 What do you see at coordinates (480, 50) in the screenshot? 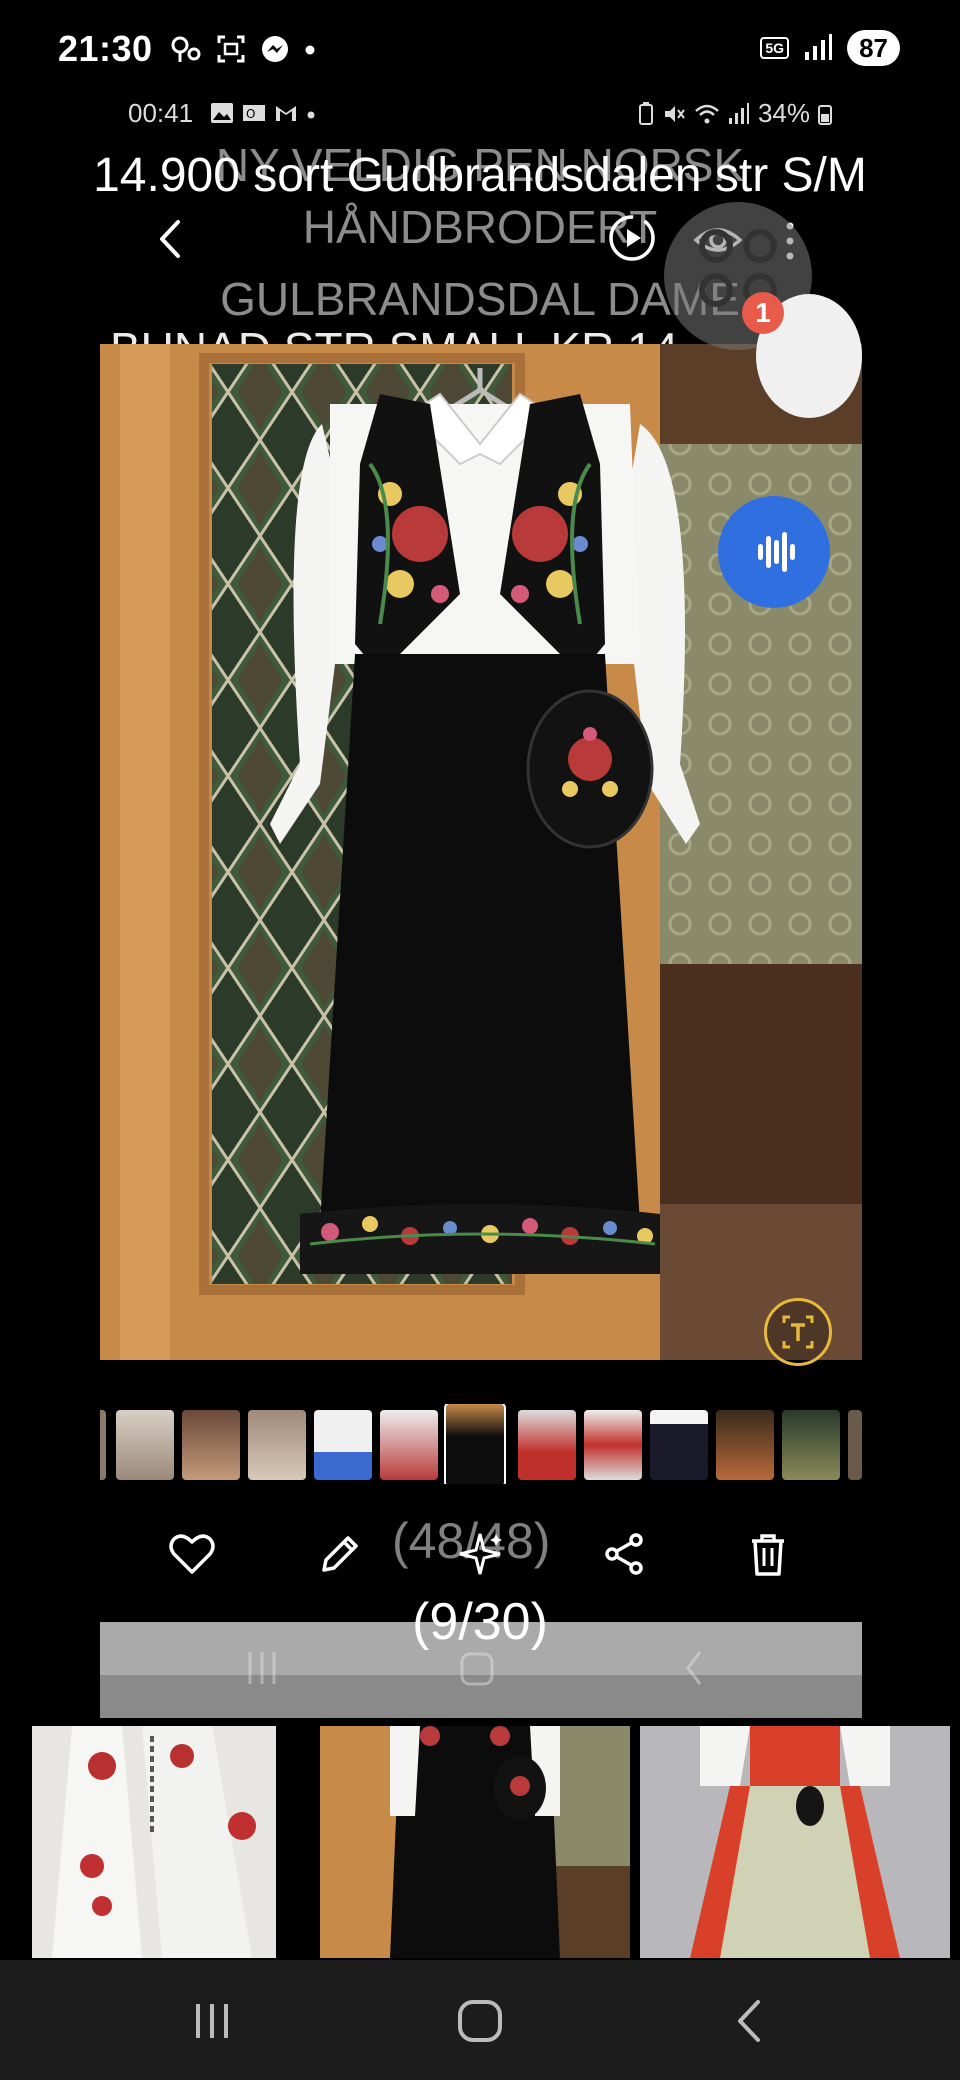
I see `status-bar: 21:30 5G 87` at bounding box center [480, 50].